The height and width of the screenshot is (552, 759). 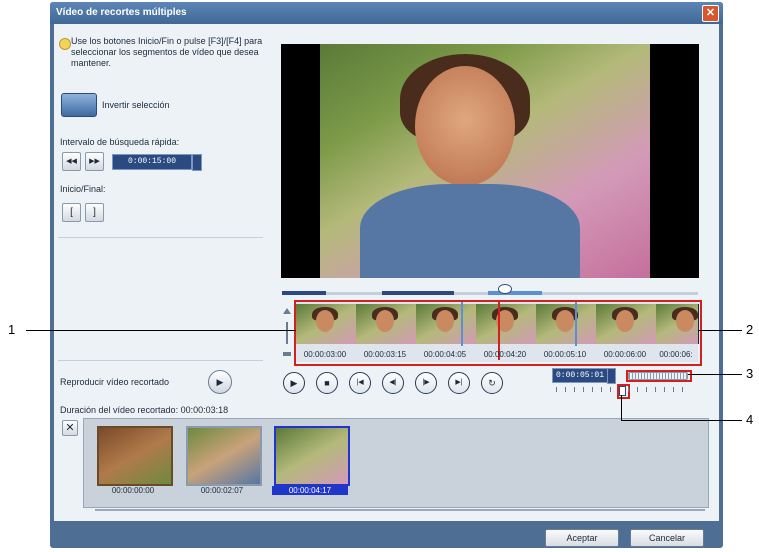 I want to click on interval-spinner, so click(x=197, y=162).